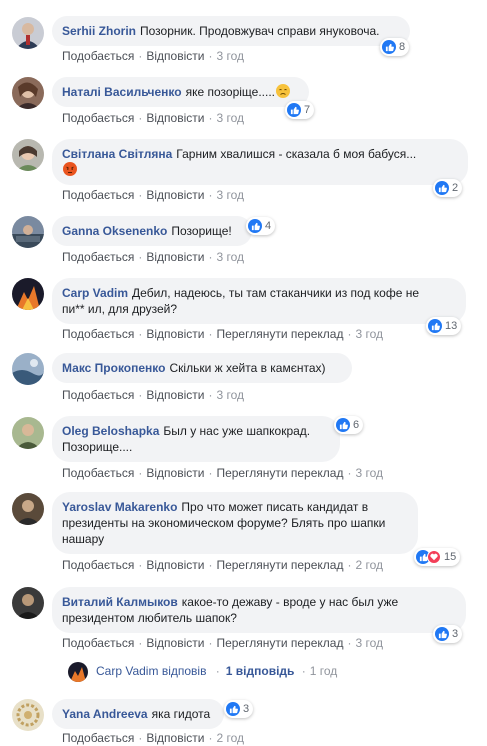 Image resolution: width=487 pixels, height=746 pixels. What do you see at coordinates (201, 231) in the screenshot?
I see `comment-text: Позорище!` at bounding box center [201, 231].